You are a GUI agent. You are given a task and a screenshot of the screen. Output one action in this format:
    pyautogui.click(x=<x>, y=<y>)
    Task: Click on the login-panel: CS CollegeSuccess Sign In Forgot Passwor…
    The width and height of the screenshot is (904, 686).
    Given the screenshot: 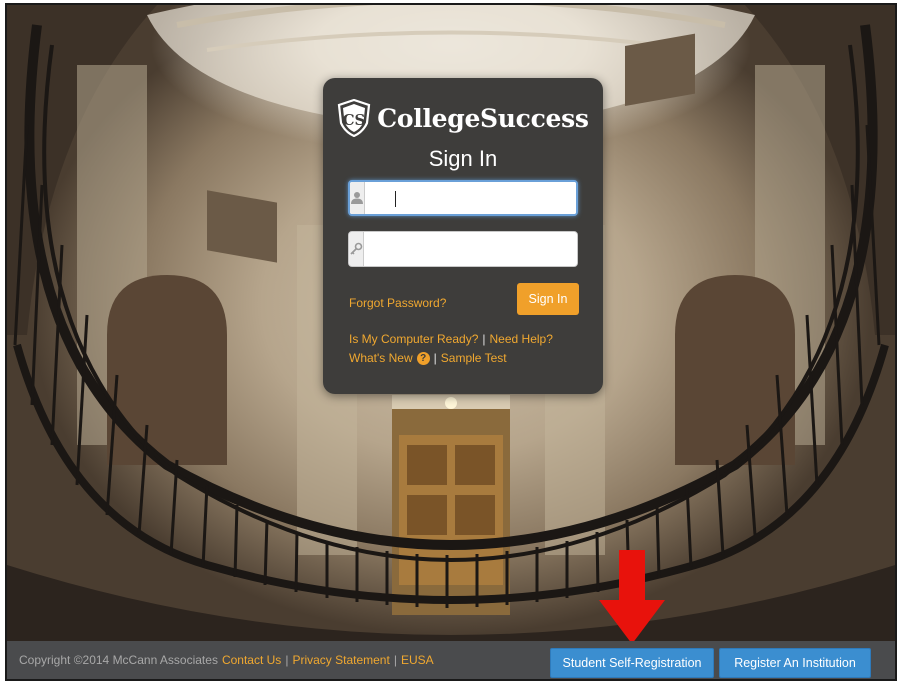 What is the action you would take?
    pyautogui.click(x=463, y=236)
    